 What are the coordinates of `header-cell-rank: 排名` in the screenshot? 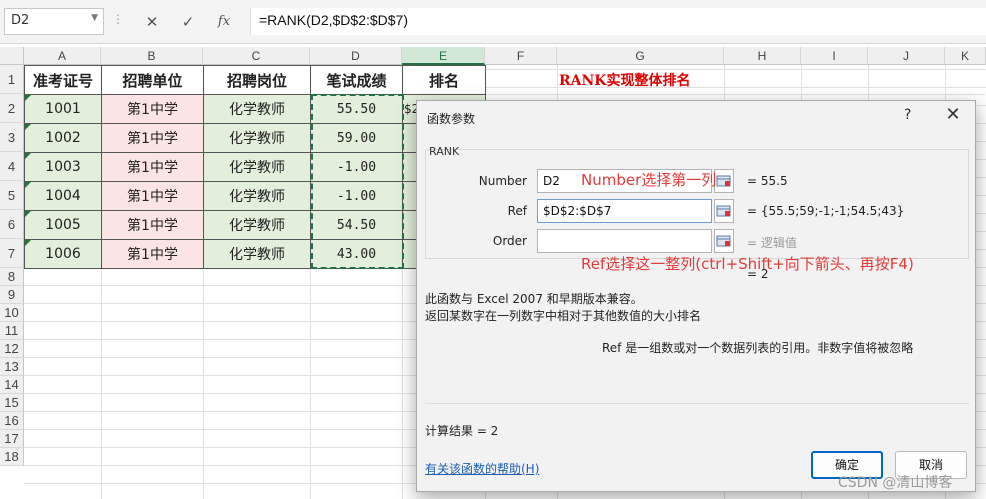 It's located at (444, 80).